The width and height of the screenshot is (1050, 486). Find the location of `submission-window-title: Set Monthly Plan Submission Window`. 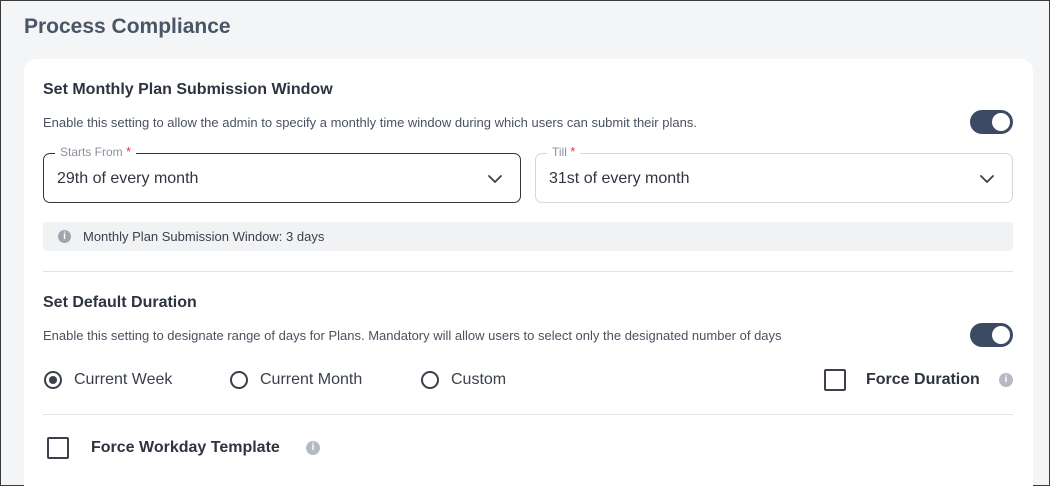

submission-window-title: Set Monthly Plan Submission Window is located at coordinates (188, 89).